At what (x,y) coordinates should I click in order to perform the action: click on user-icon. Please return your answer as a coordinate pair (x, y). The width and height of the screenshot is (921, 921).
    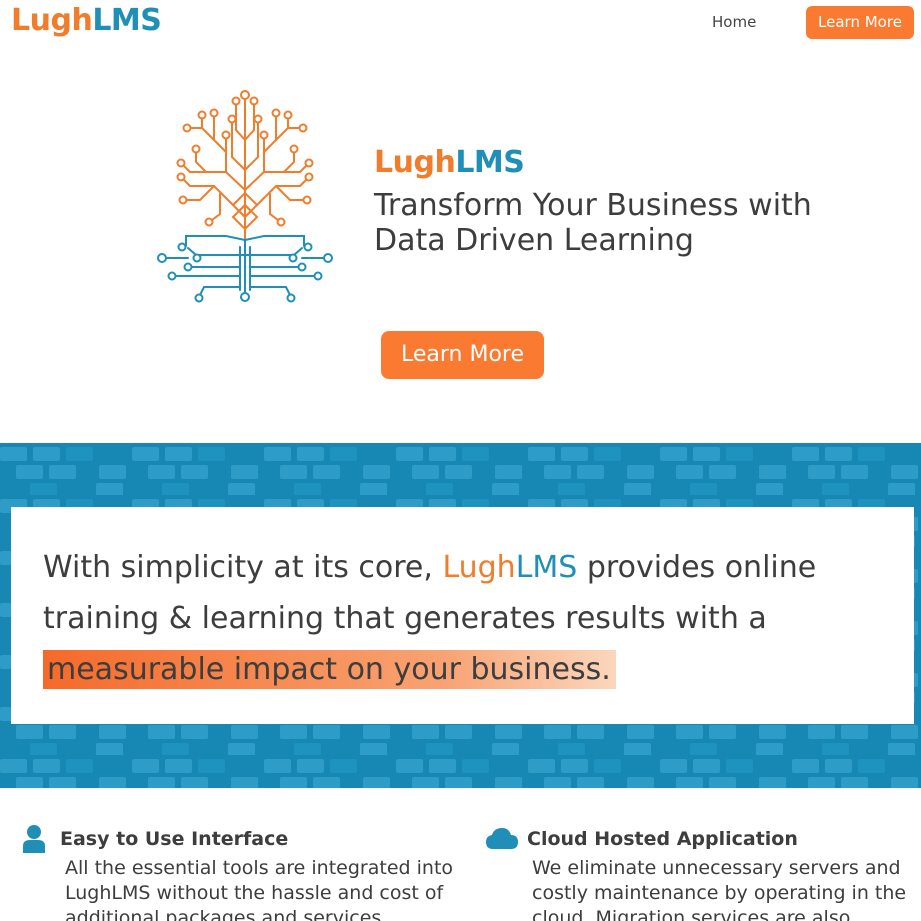
    Looking at the image, I should click on (34, 839).